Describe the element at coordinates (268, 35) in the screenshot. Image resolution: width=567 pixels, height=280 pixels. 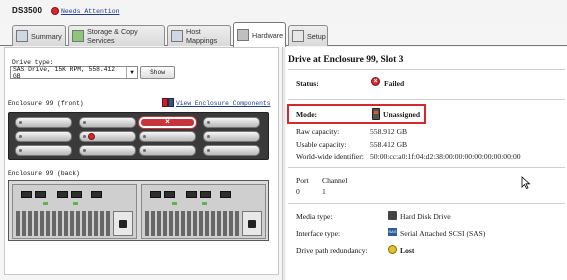
I see `tab-label: Hardware` at that location.